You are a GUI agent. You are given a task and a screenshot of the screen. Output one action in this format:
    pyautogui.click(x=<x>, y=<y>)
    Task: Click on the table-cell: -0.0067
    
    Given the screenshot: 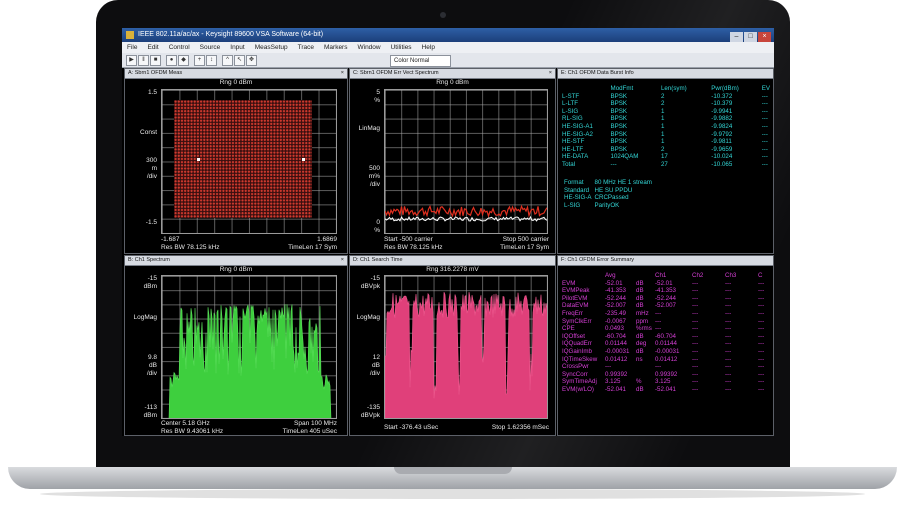 What is the action you would take?
    pyautogui.click(x=615, y=321)
    